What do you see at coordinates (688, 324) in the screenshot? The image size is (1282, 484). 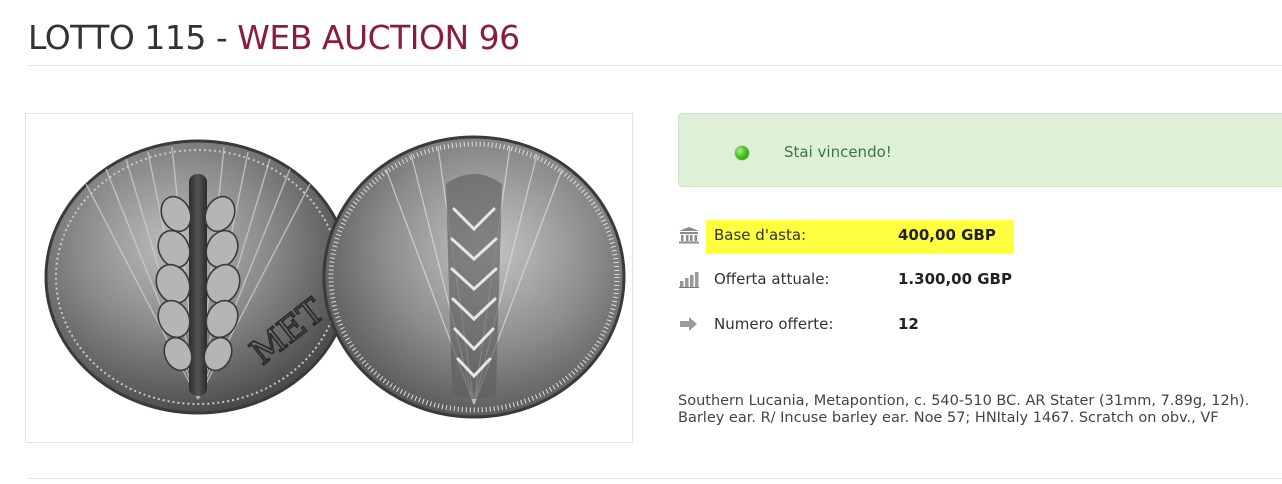 I see `arrow-right-icon` at bounding box center [688, 324].